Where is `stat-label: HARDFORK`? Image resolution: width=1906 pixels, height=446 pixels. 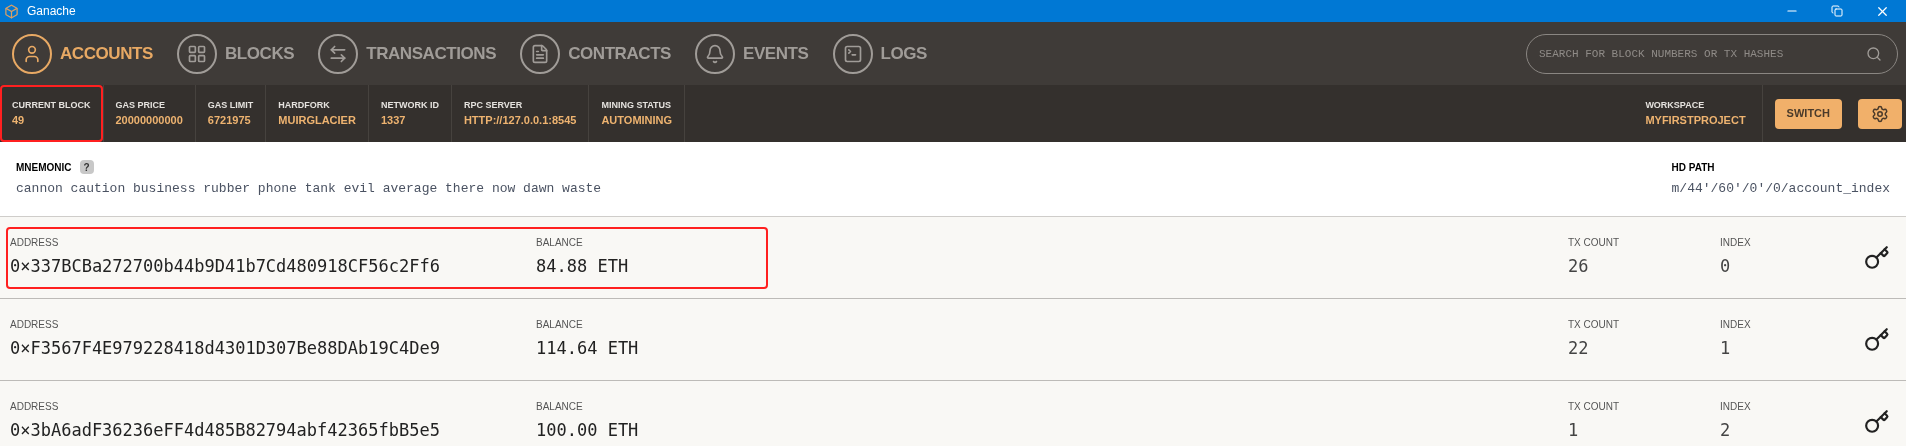
stat-label: HARDFORK is located at coordinates (304, 105).